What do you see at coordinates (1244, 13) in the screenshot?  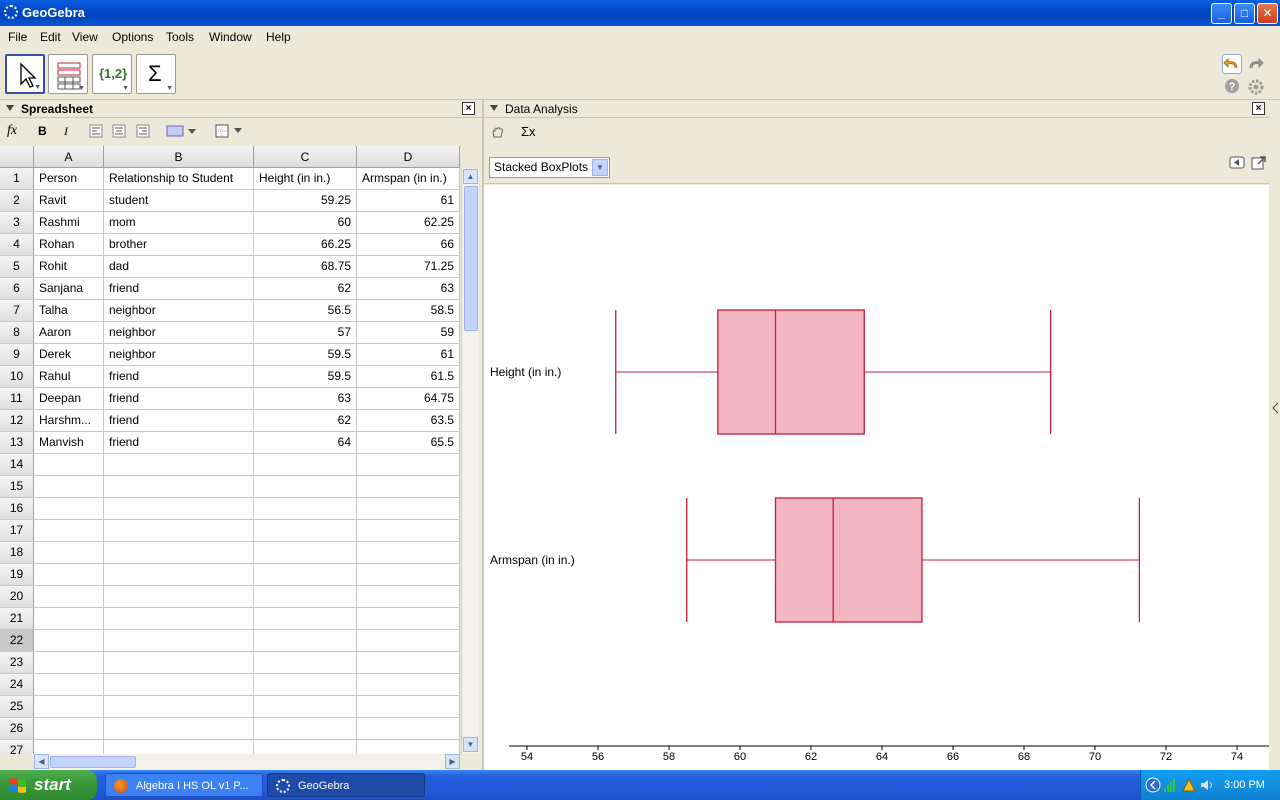 I see `maximize-button: □` at bounding box center [1244, 13].